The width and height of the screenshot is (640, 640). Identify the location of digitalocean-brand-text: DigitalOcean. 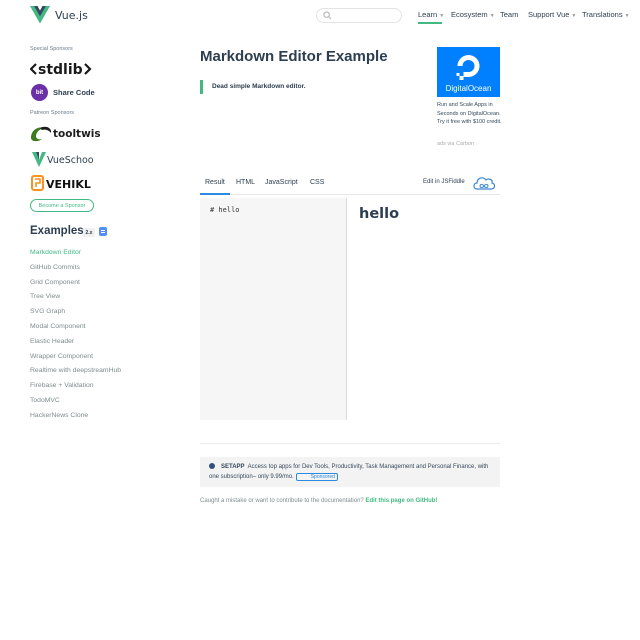
(469, 88).